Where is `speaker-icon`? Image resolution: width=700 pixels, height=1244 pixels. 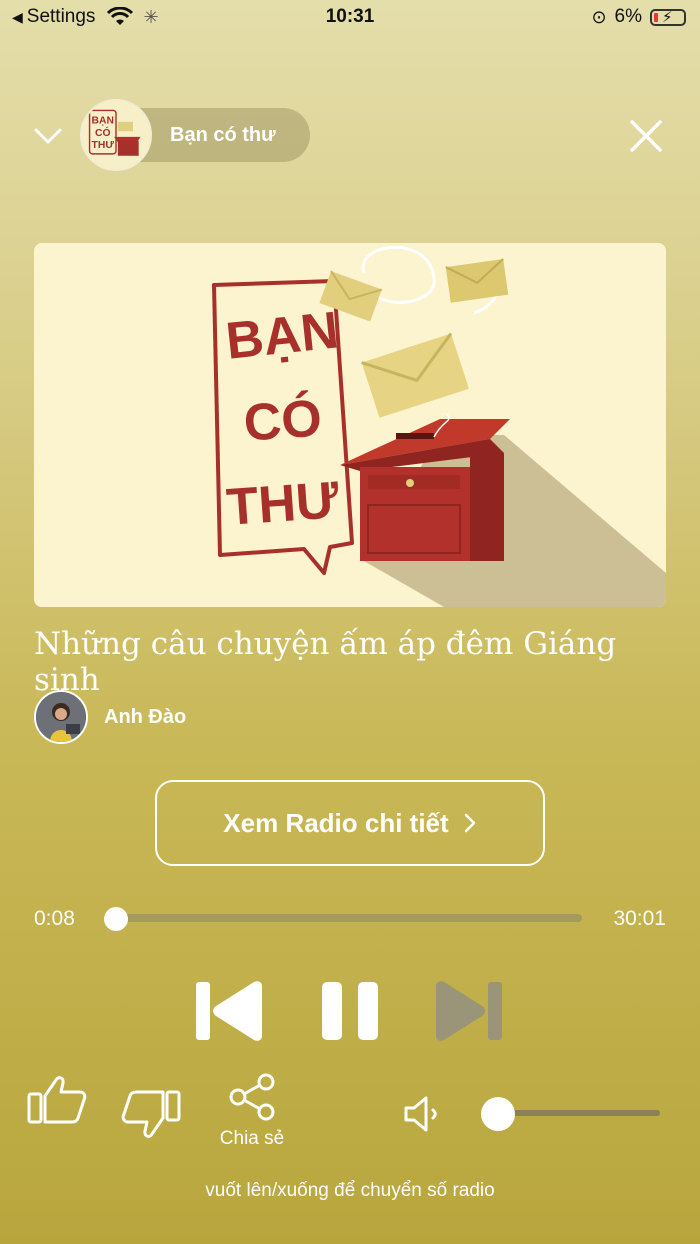 speaker-icon is located at coordinates (422, 1114).